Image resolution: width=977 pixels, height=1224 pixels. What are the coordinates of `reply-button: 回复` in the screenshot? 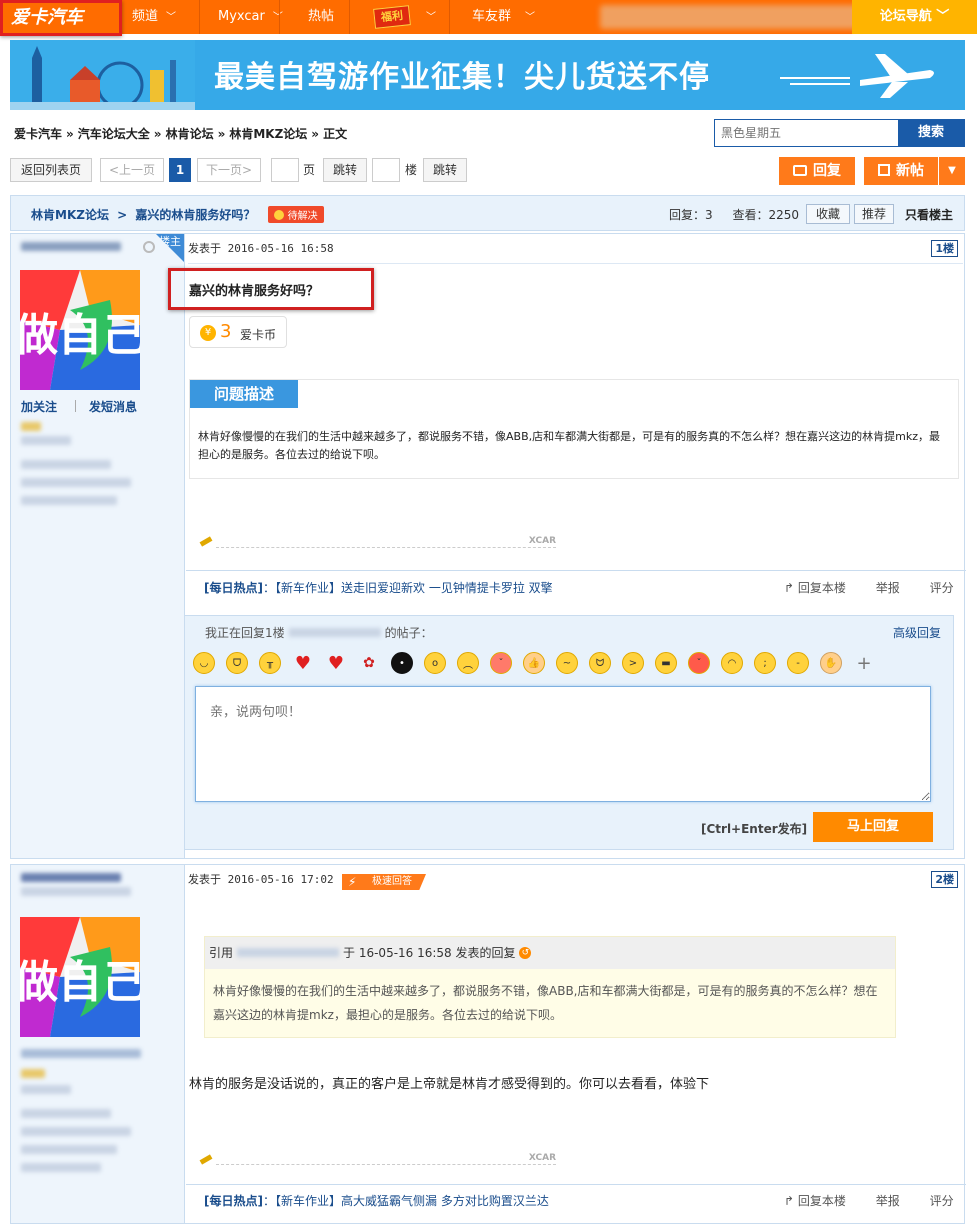 It's located at (817, 171).